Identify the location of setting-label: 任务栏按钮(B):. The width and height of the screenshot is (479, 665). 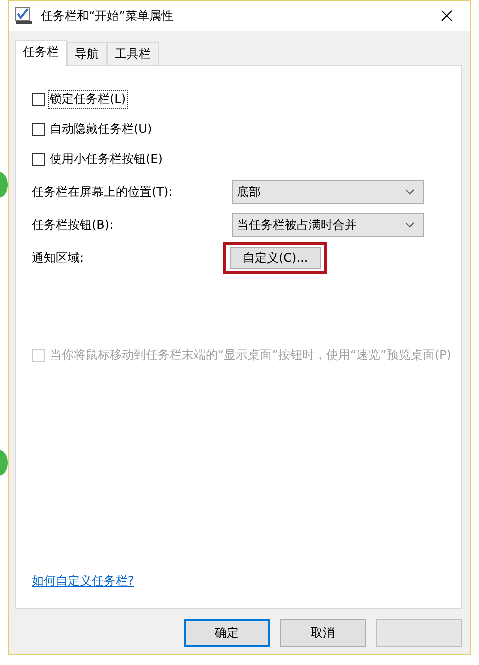
(73, 225).